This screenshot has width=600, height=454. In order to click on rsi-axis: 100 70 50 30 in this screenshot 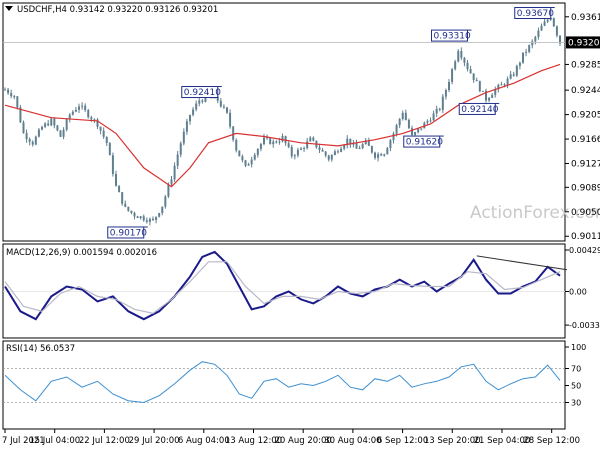, I will do `click(575, 375)`.